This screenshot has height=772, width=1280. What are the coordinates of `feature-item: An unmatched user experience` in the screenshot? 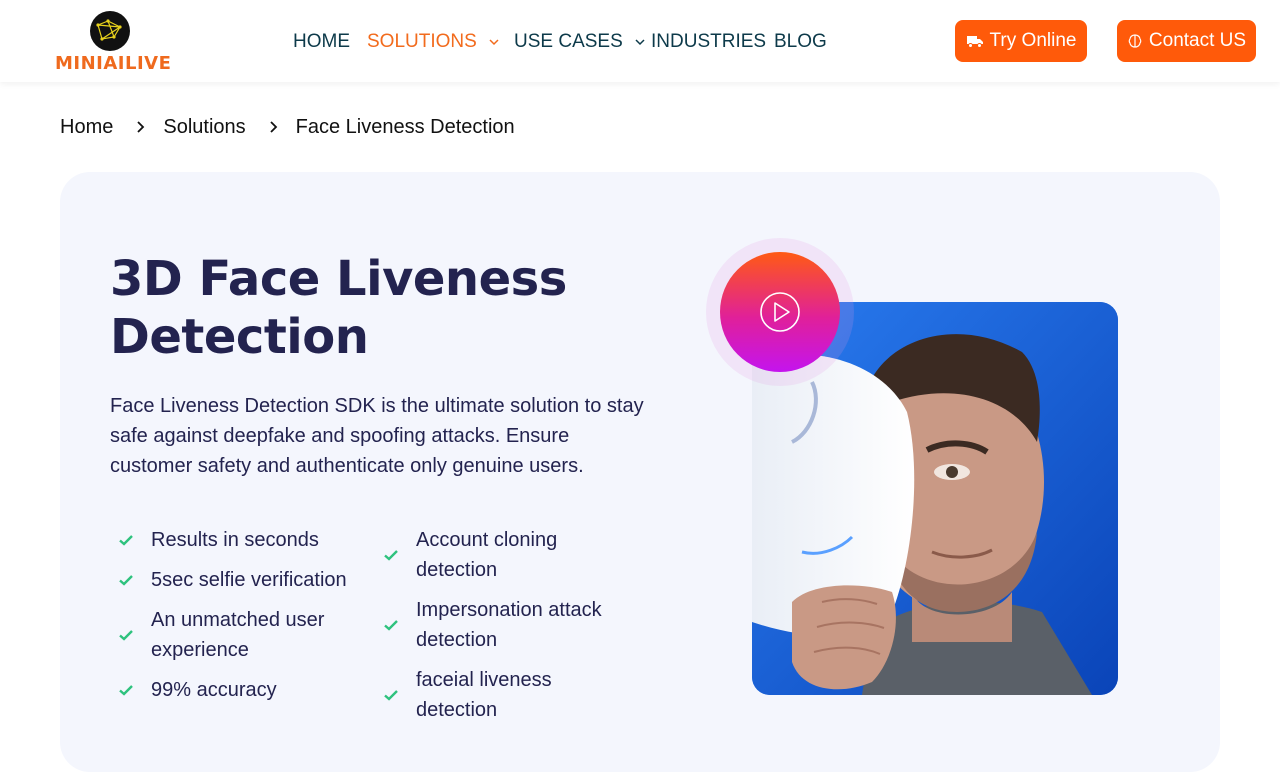 It's located at (243, 635).